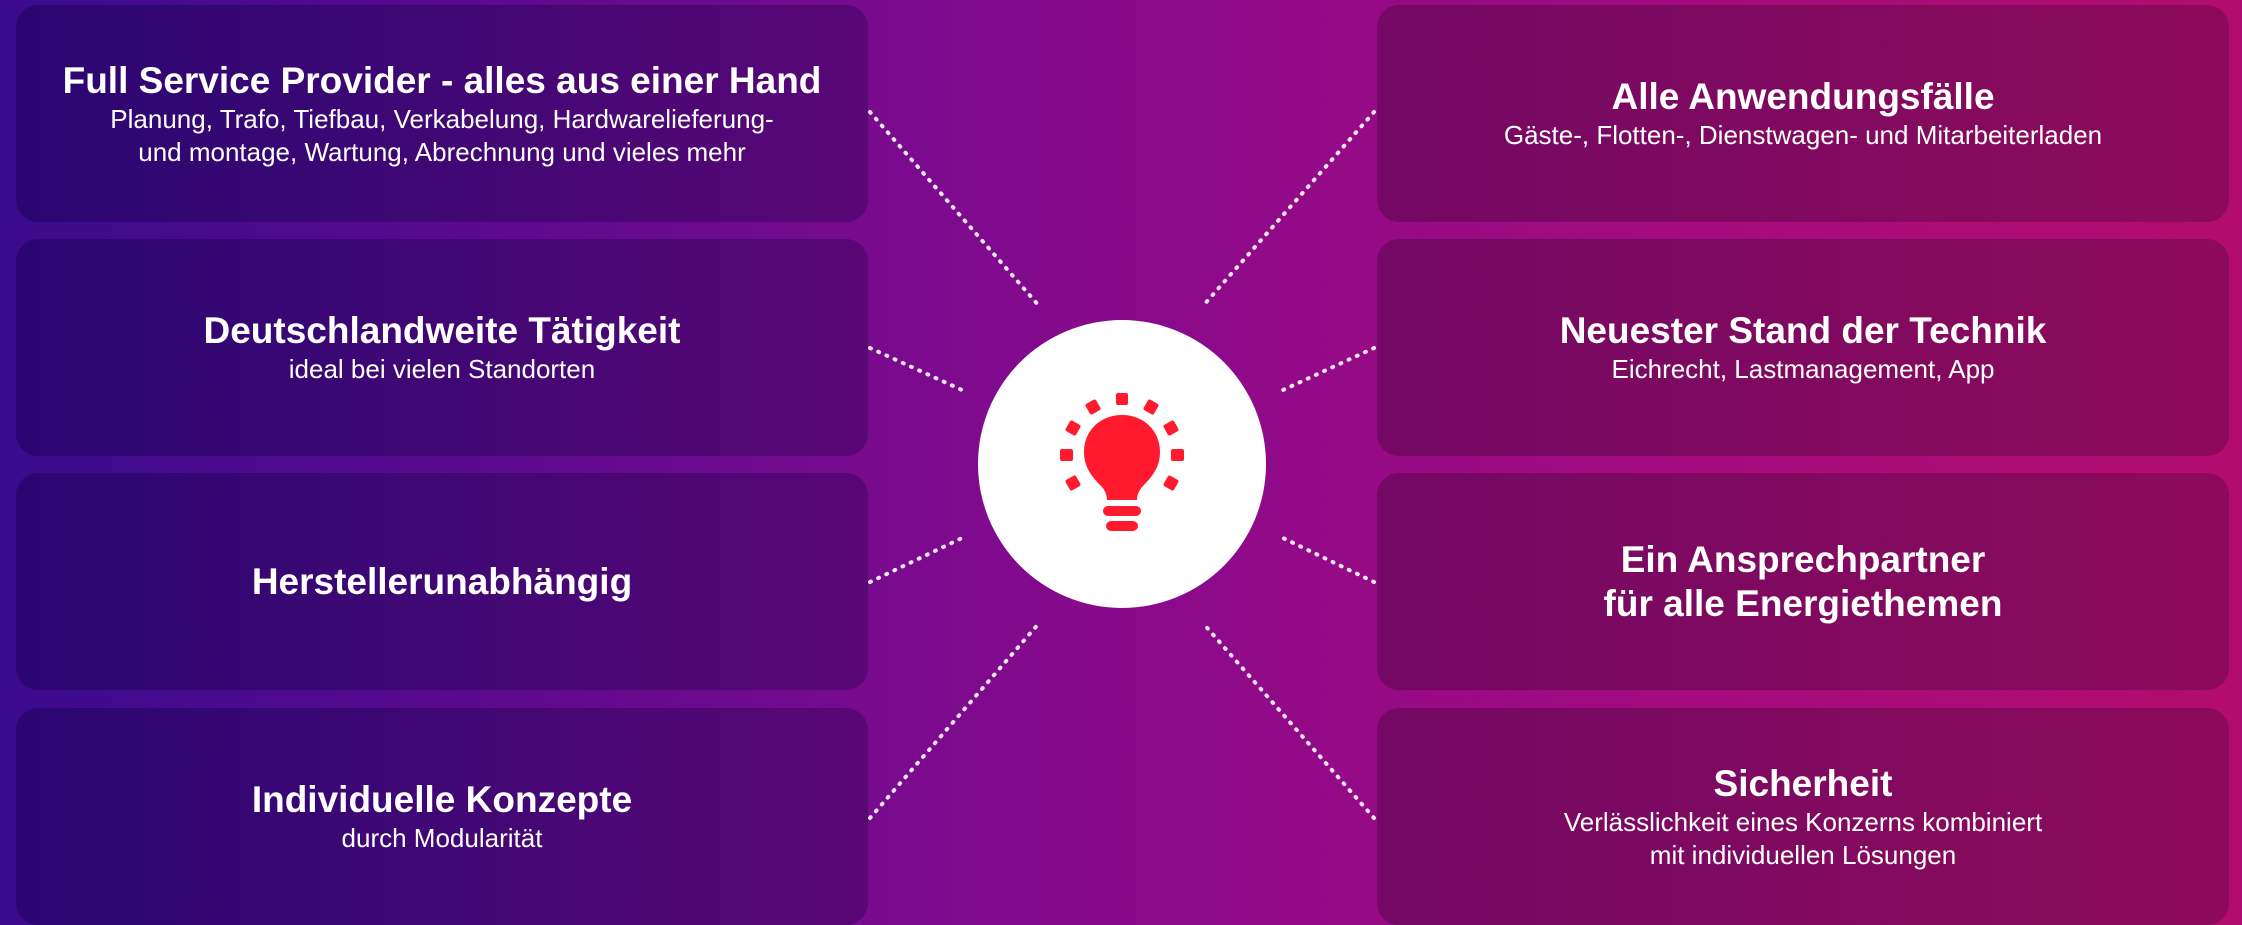 The image size is (2242, 925). Describe the element at coordinates (1803, 783) in the screenshot. I see `feature-title: Sicherheit` at that location.